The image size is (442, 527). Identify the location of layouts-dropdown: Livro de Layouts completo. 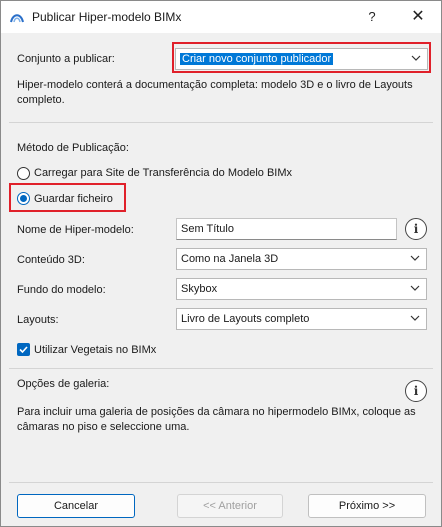
(301, 319).